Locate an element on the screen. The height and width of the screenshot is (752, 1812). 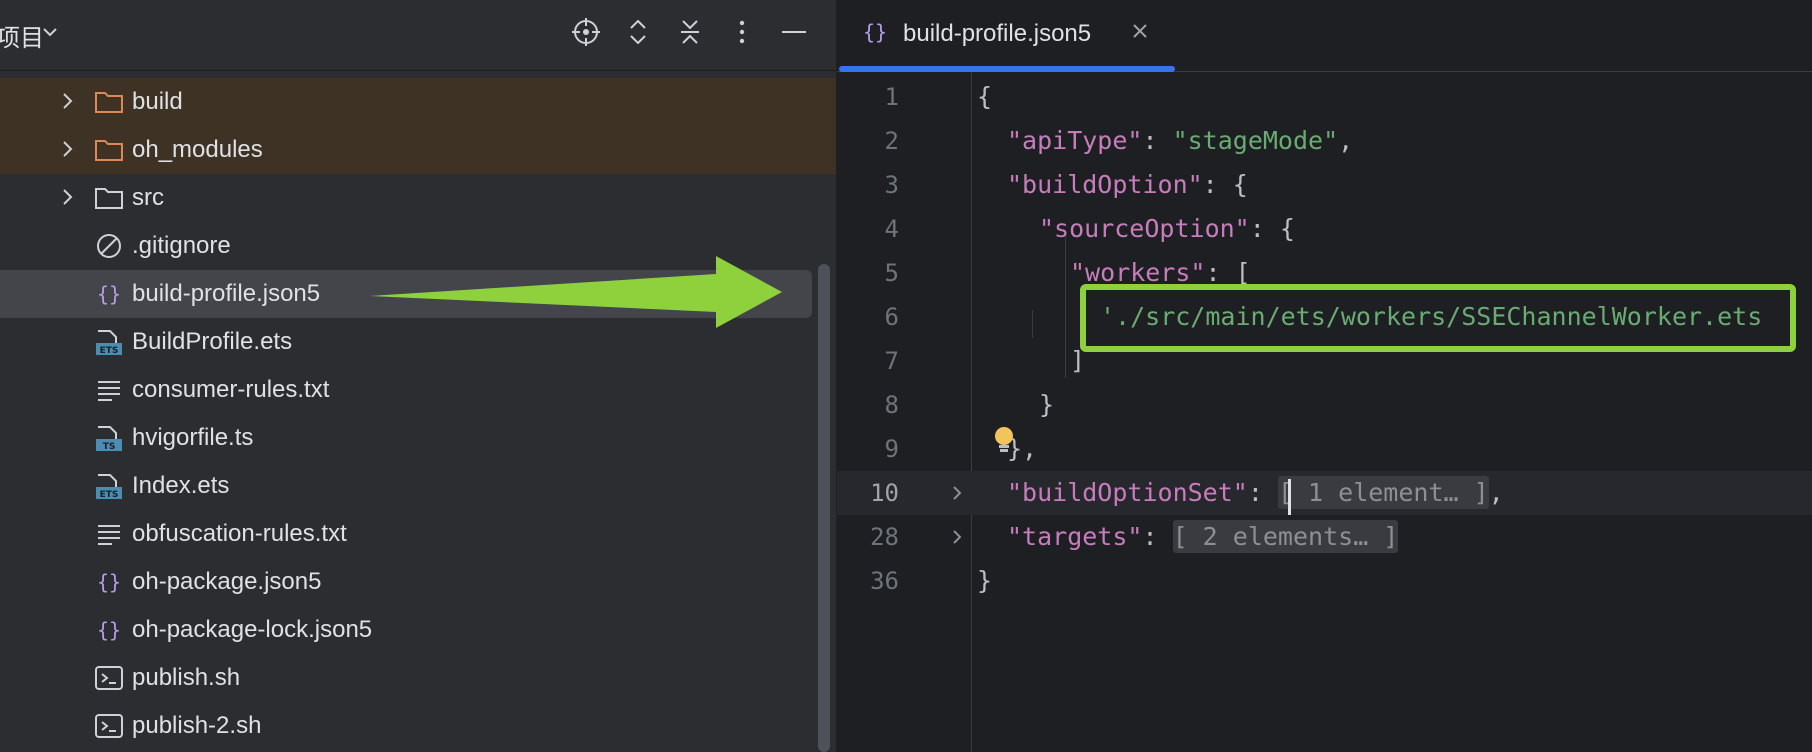
code-text: "targets": [ 2 elements… ] is located at coordinates (1203, 536).